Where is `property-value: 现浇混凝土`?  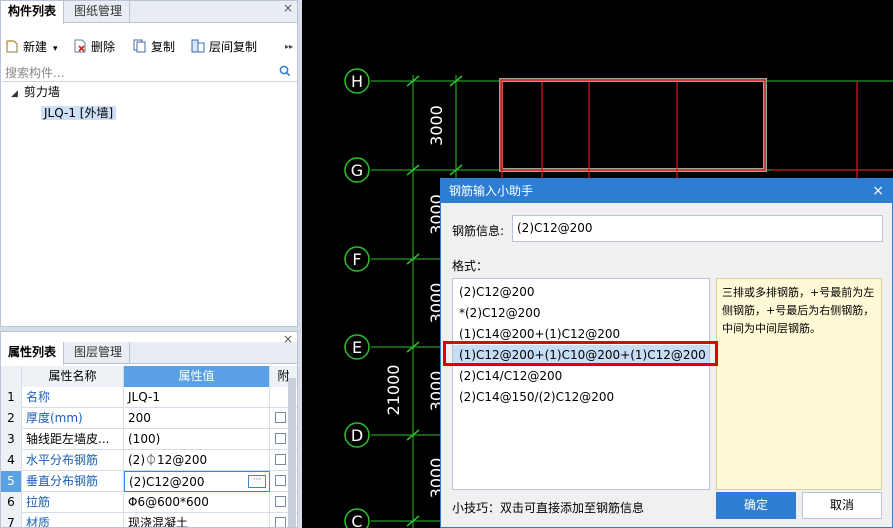 property-value: 现浇混凝土 is located at coordinates (197, 520).